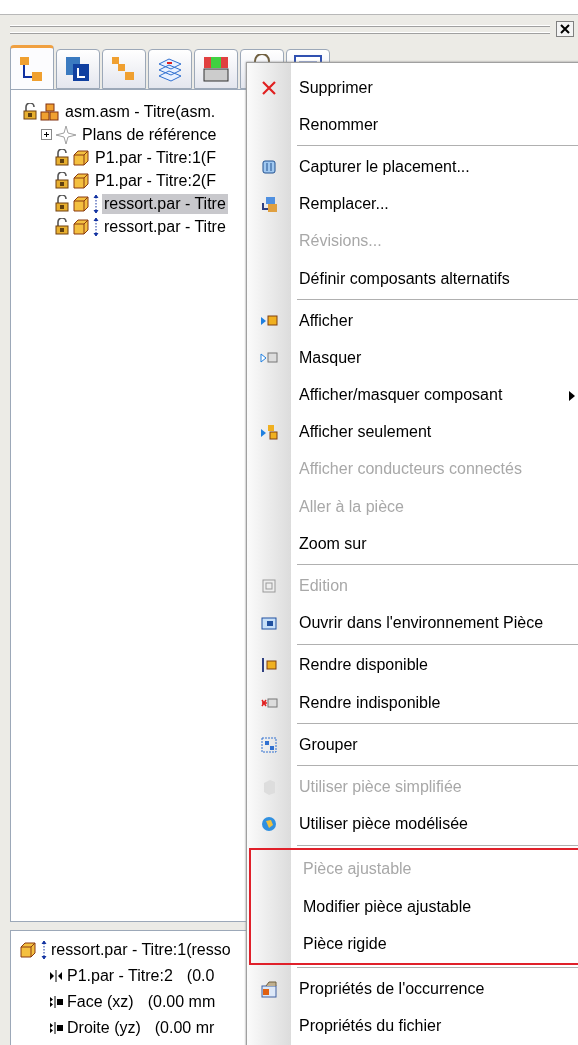 The width and height of the screenshot is (578, 1045). Describe the element at coordinates (269, 824) in the screenshot. I see `modeled-part-icon` at that location.